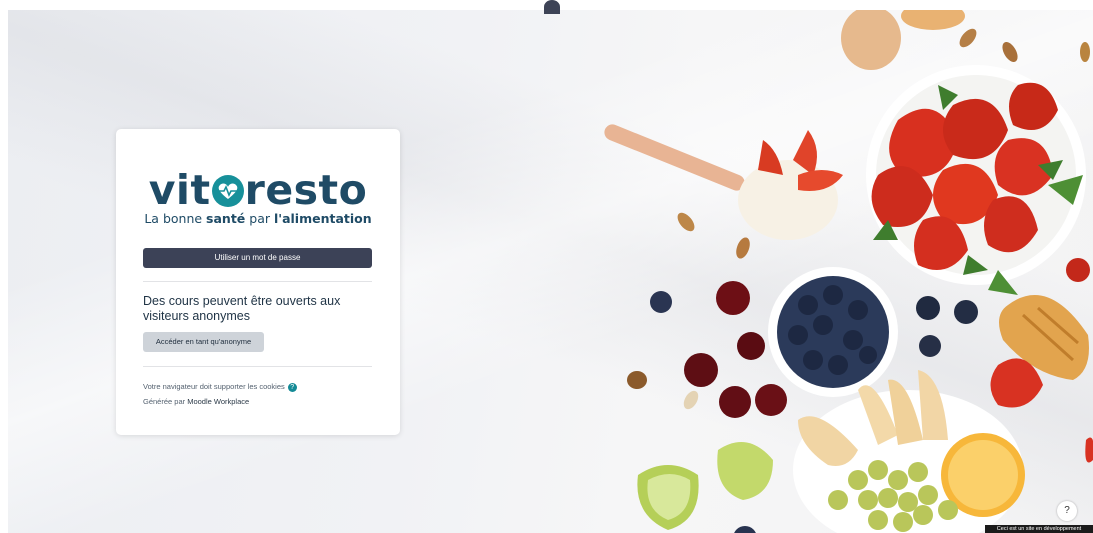  What do you see at coordinates (227, 191) in the screenshot?
I see `heart-pulse-icon` at bounding box center [227, 191].